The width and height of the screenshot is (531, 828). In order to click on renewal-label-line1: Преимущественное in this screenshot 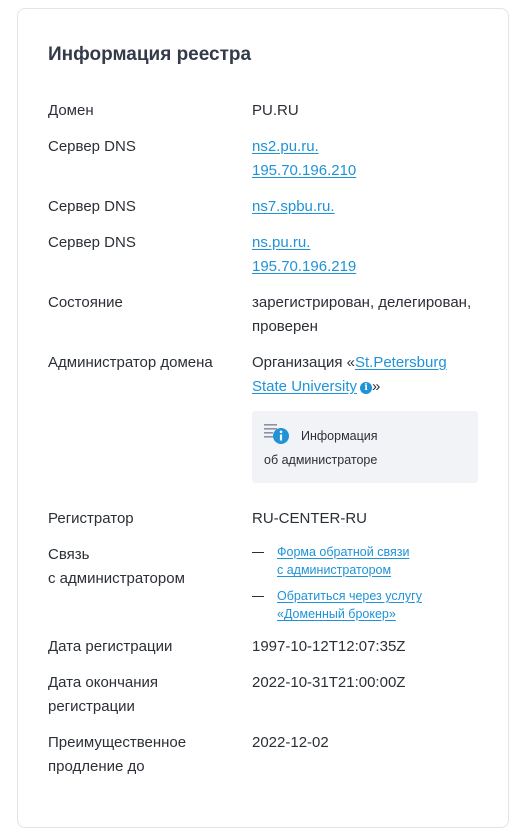, I will do `click(117, 742)`.